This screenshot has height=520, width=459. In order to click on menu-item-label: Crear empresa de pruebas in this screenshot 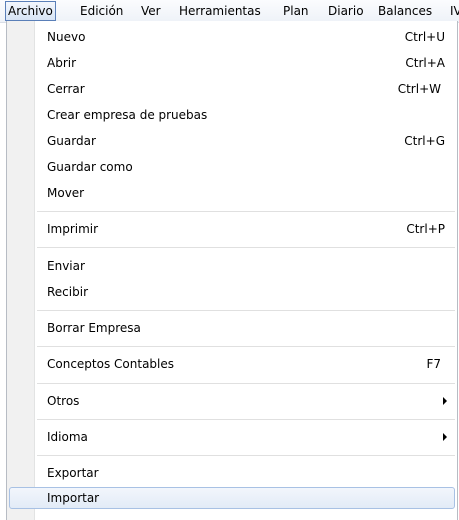, I will do `click(127, 115)`.